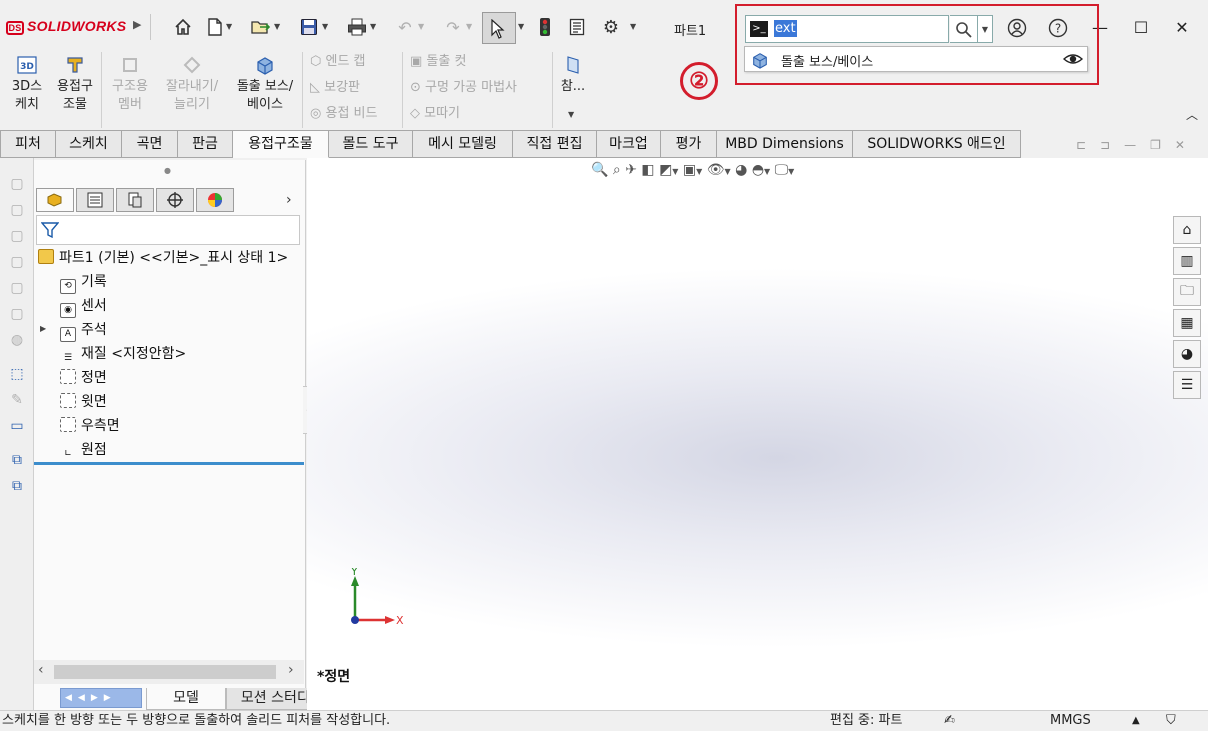  What do you see at coordinates (716, 170) in the screenshot?
I see `hide-show-items-icon: 👁` at bounding box center [716, 170].